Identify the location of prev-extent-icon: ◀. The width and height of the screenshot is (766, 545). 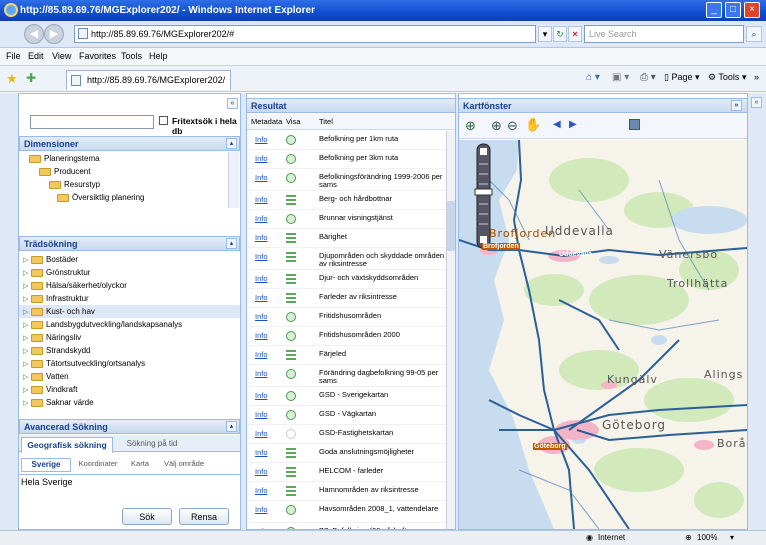
(557, 124).